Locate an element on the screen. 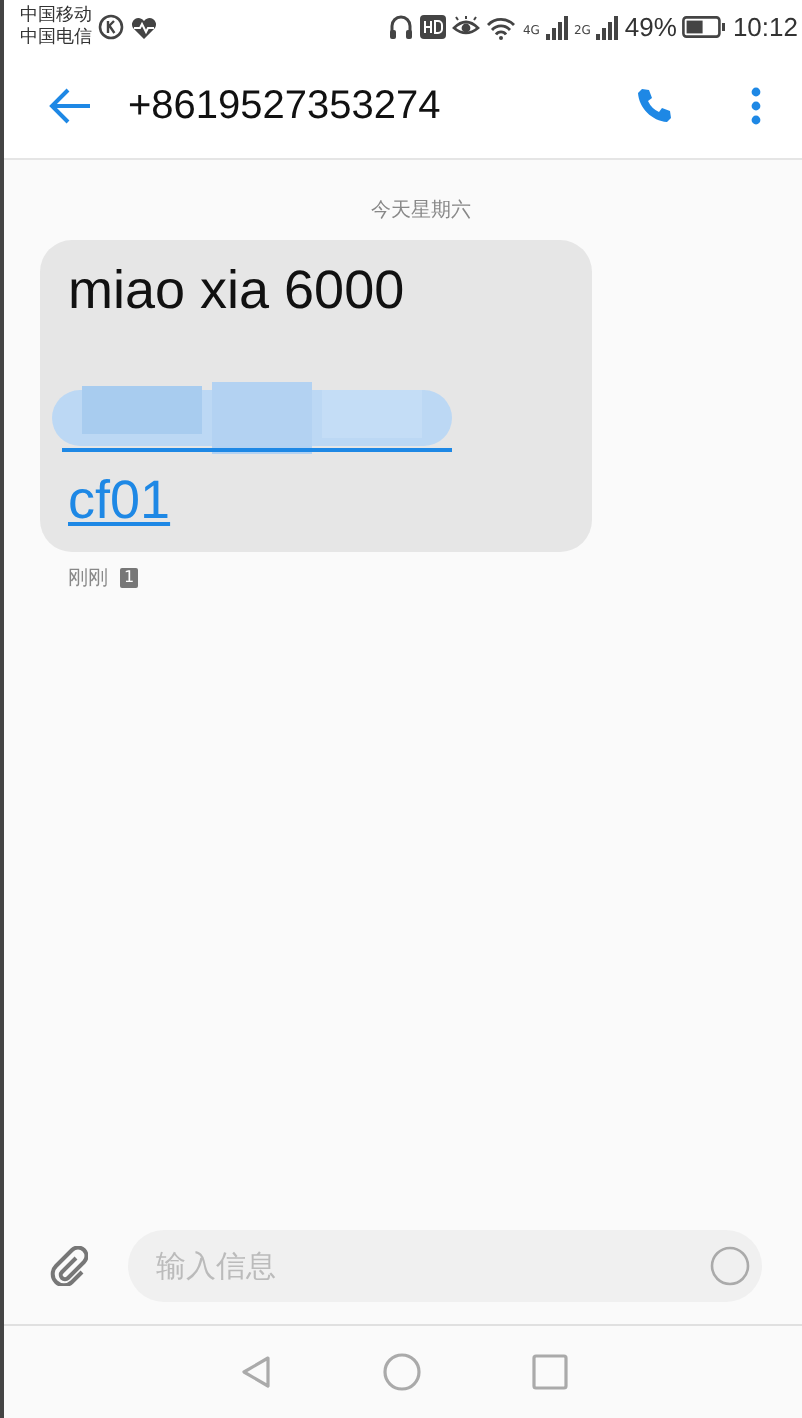 The height and width of the screenshot is (1418, 802). k-circle-icon is located at coordinates (111, 27).